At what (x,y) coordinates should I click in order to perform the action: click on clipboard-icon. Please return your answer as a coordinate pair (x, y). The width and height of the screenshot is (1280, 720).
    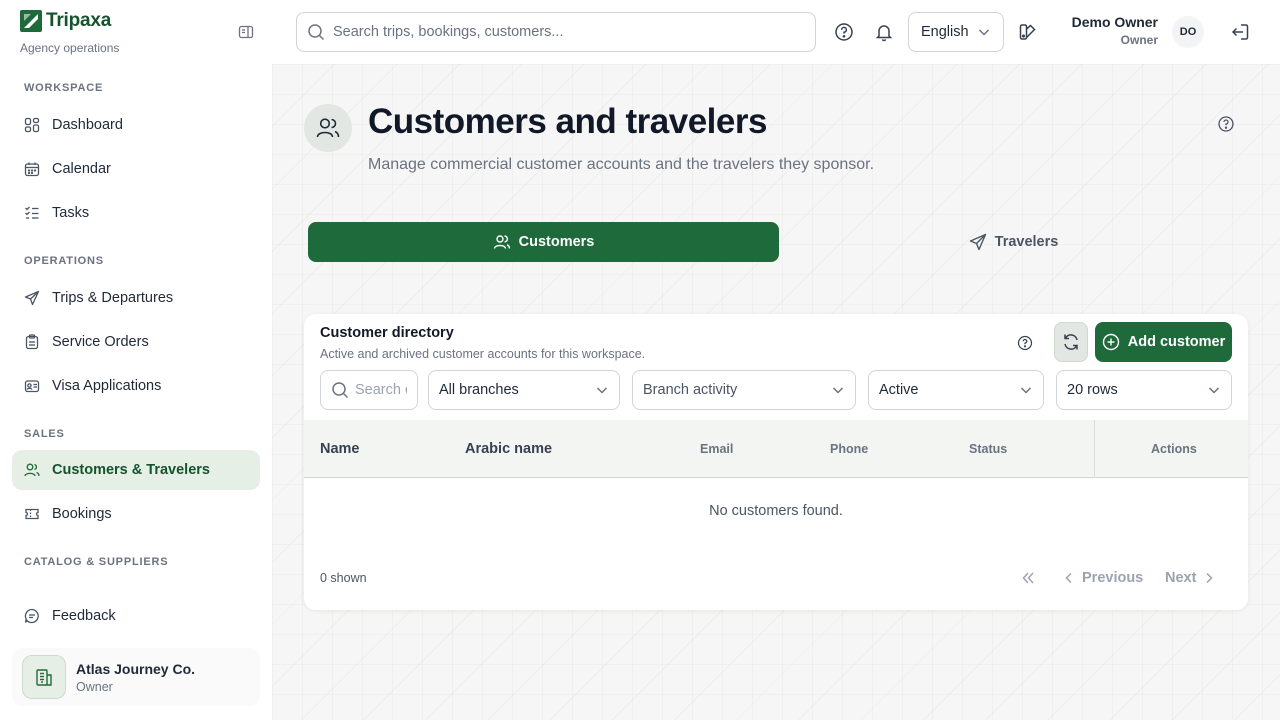
    Looking at the image, I should click on (32, 342).